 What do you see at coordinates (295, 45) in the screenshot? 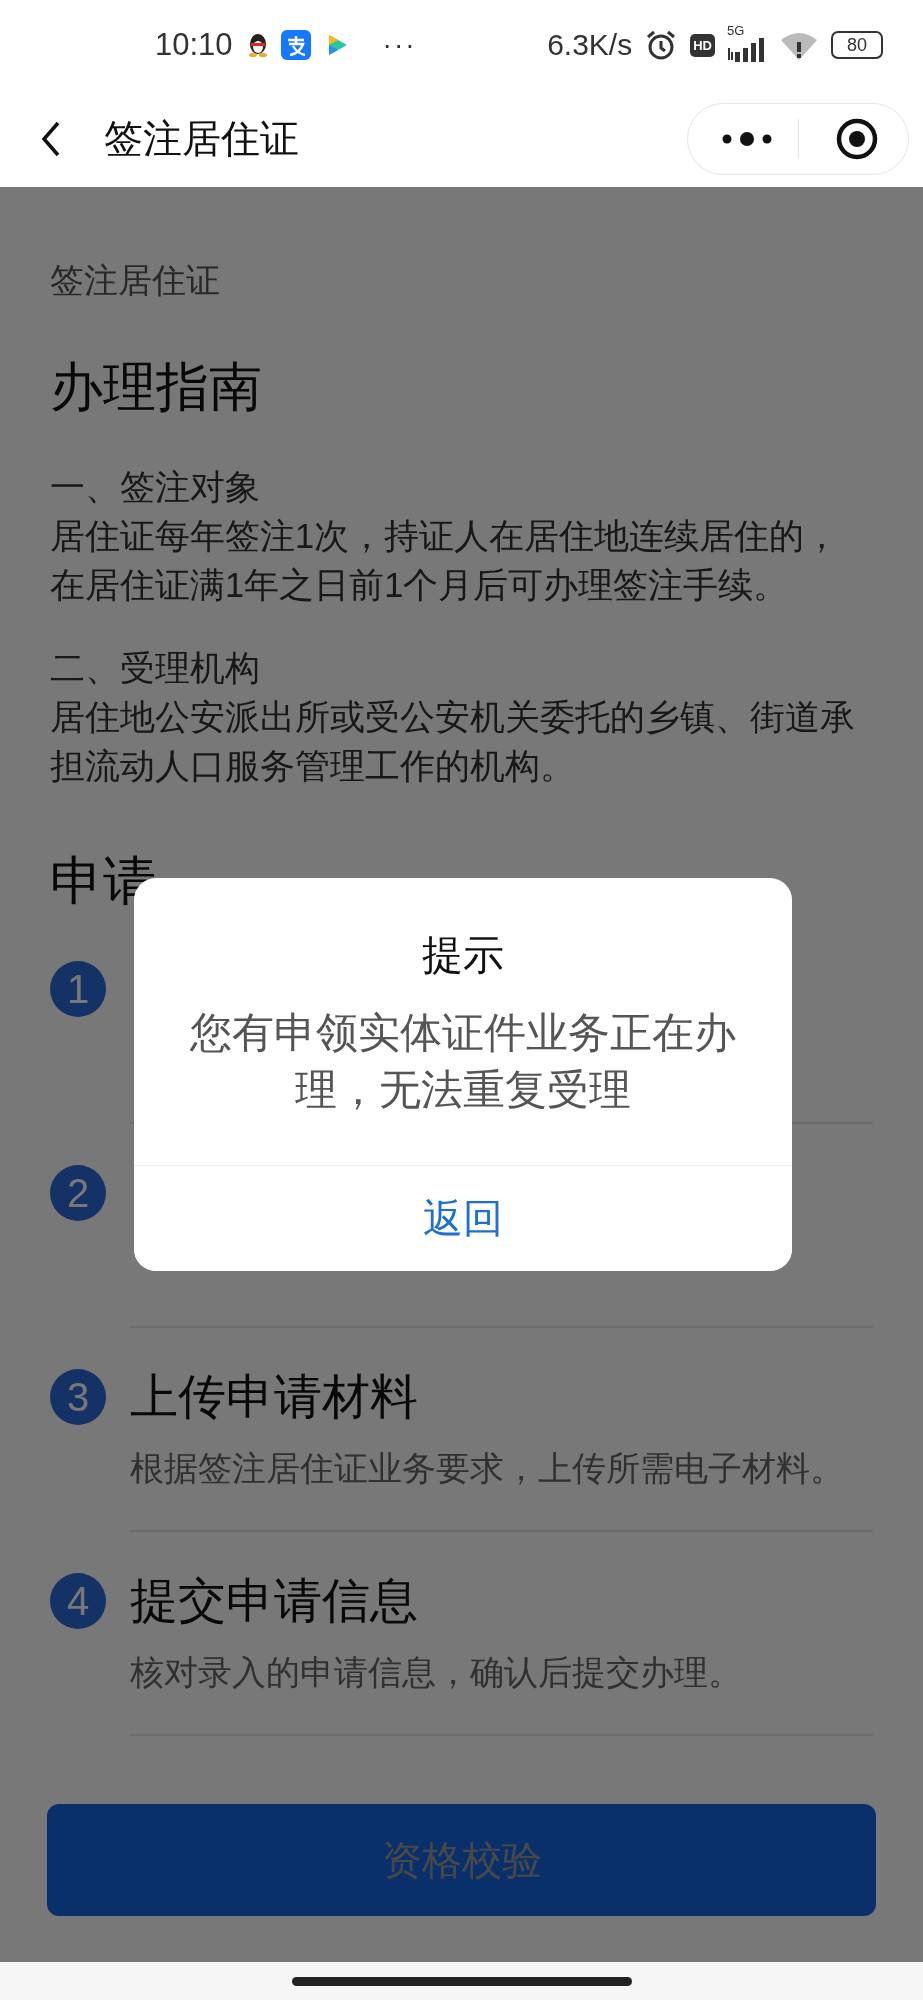
I see `app-icon` at bounding box center [295, 45].